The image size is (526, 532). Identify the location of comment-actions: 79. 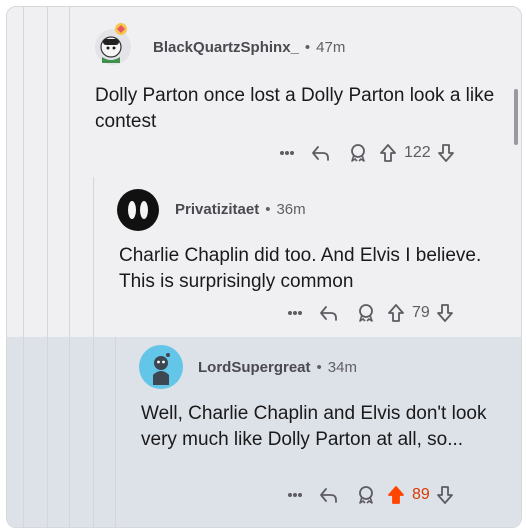
(370, 313).